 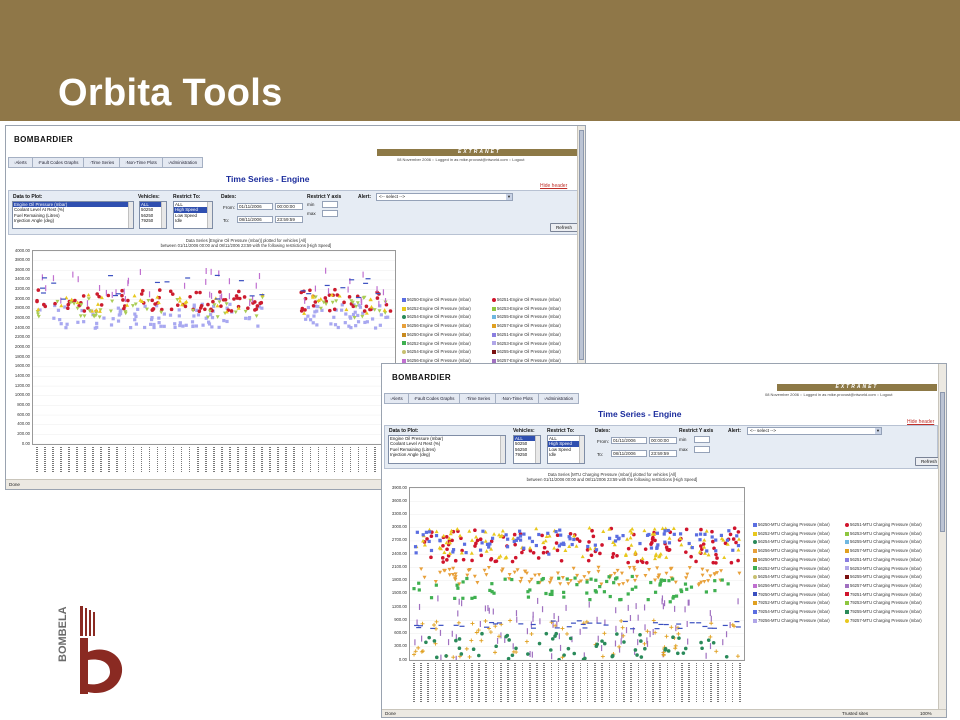 I want to click on vertical-scrollbar, so click(x=942, y=536).